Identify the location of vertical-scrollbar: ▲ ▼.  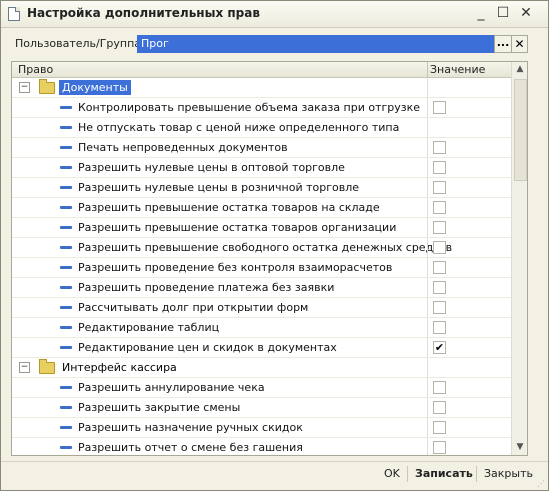
(519, 258).